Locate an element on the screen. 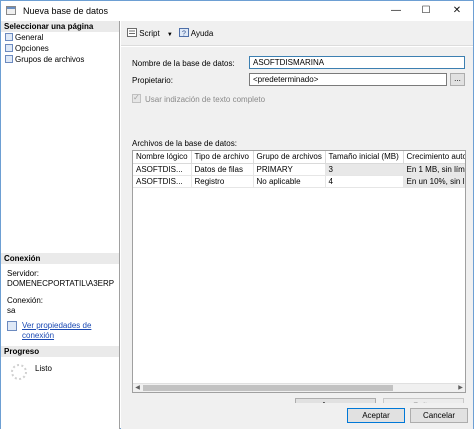 Image resolution: width=474 pixels, height=429 pixels. fulltext-checkbox: ✓ is located at coordinates (136, 98).